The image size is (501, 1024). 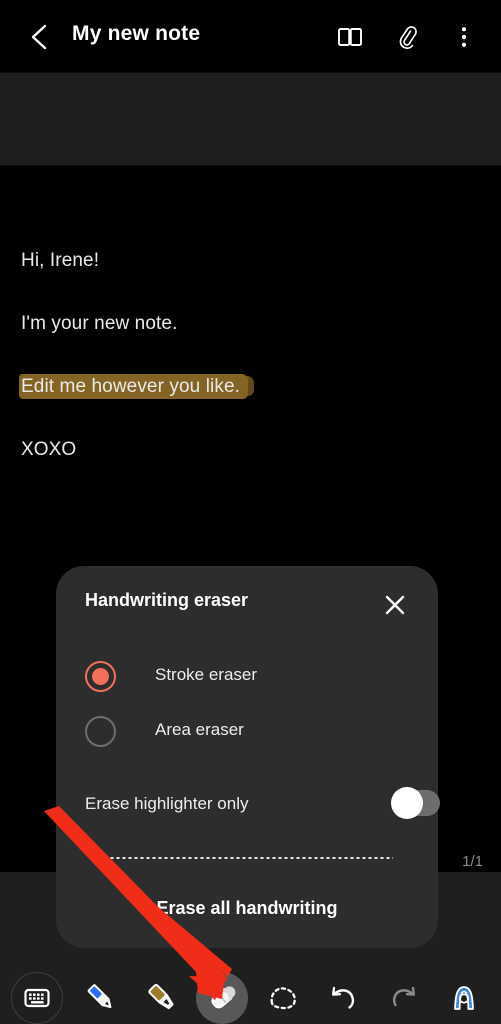 I want to click on dotted-divider, so click(x=248, y=858).